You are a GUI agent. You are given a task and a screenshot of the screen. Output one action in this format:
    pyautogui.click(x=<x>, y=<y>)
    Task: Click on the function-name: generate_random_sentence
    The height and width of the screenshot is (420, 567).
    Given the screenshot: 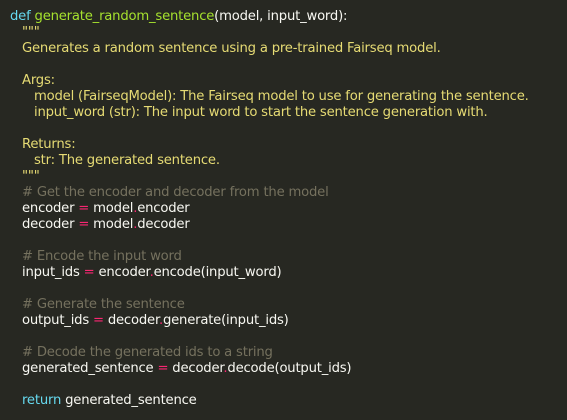 What is the action you would take?
    pyautogui.click(x=124, y=16)
    